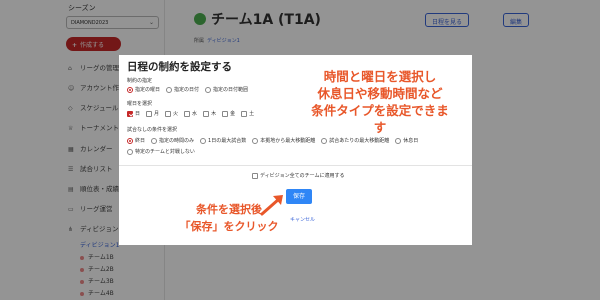 The width and height of the screenshot is (600, 300). Describe the element at coordinates (295, 165) in the screenshot. I see `divider` at that location.